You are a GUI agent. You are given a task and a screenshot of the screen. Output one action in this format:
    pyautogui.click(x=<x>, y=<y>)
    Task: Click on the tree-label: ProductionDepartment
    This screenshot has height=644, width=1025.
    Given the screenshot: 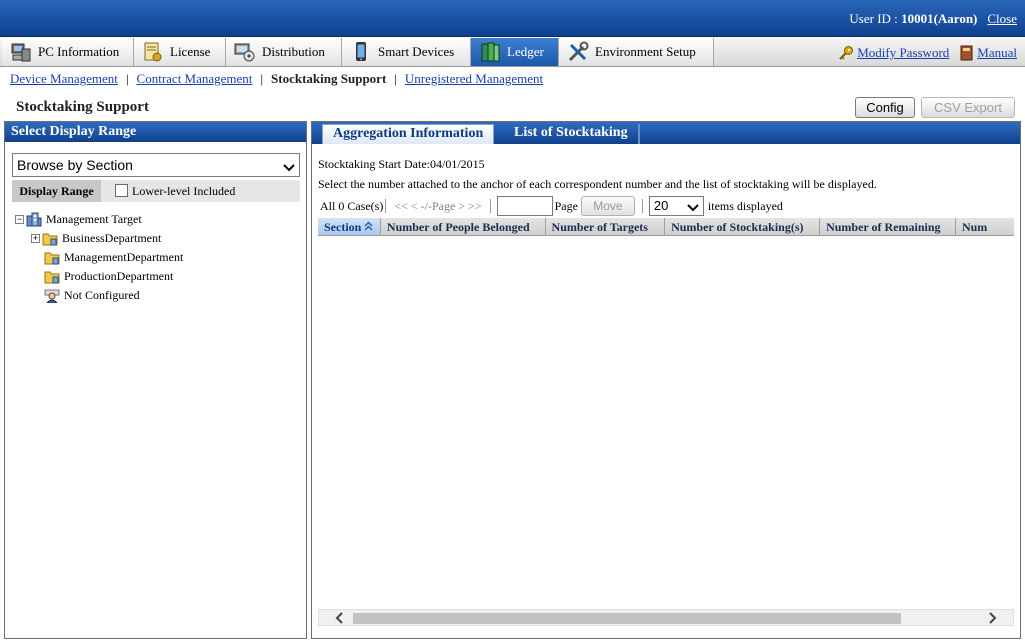 What is the action you would take?
    pyautogui.click(x=119, y=276)
    